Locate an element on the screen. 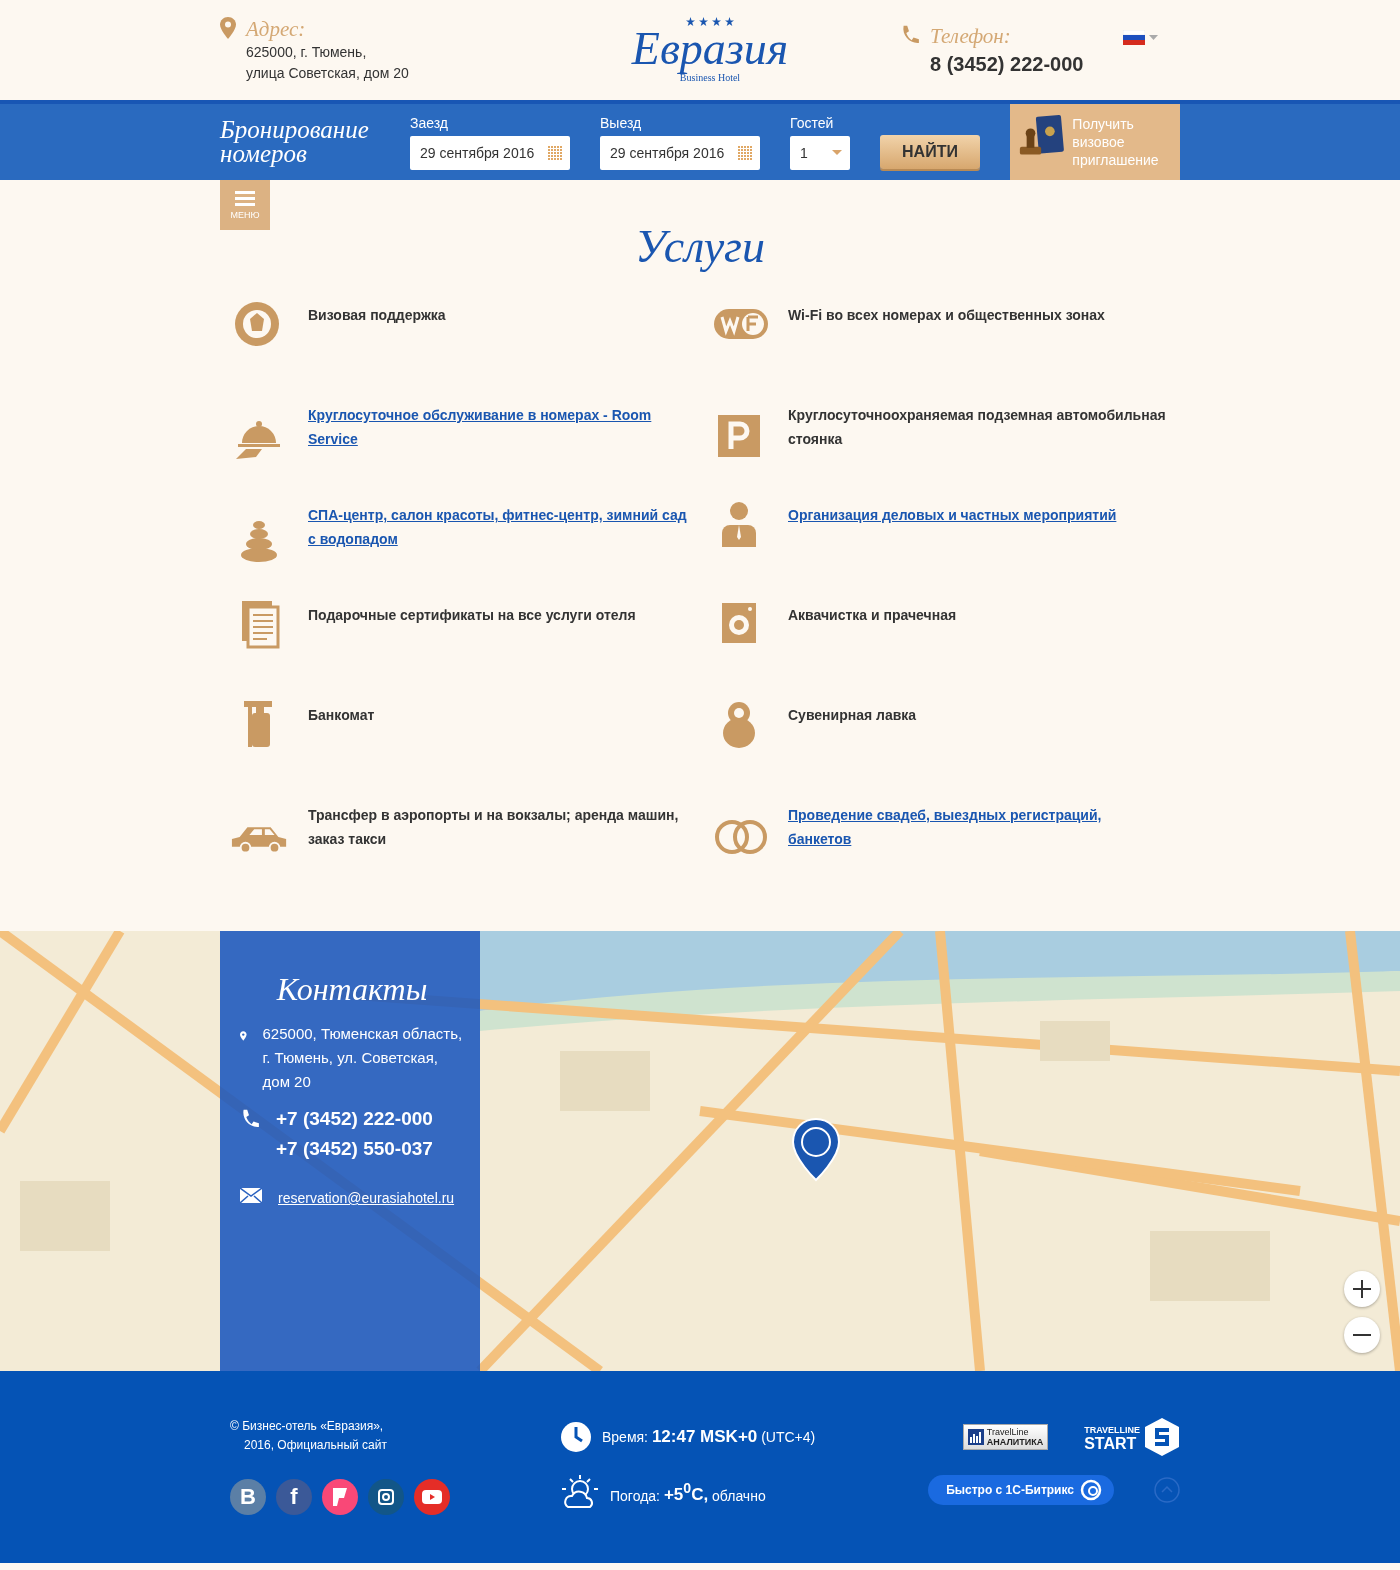 This screenshot has width=1400, height=1570. camera-icon is located at coordinates (386, 1497).